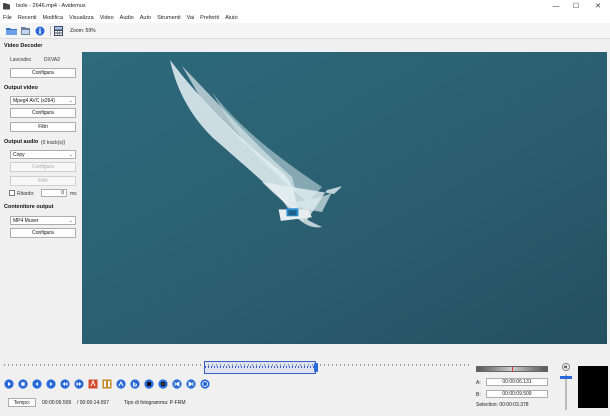 The image size is (610, 416). Describe the element at coordinates (27, 18) in the screenshot. I see `menu-recent: Recenti` at that location.